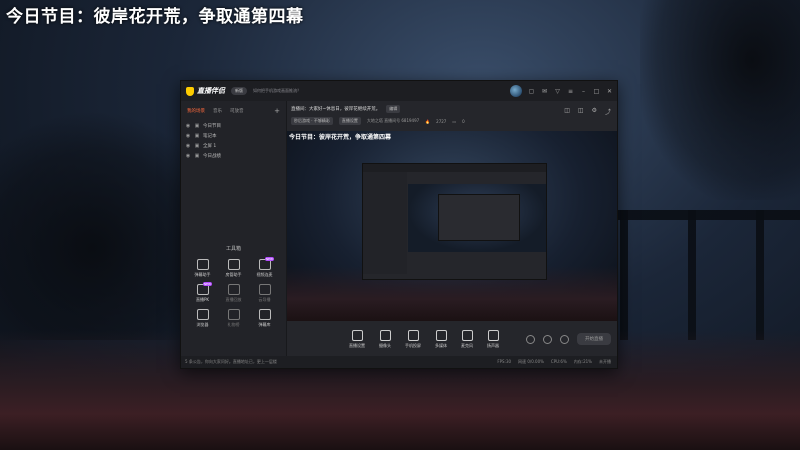 The image size is (800, 450). Describe the element at coordinates (277, 91) in the screenshot. I see `help-tip-link: 如何把手机游戏画面推流？` at that location.